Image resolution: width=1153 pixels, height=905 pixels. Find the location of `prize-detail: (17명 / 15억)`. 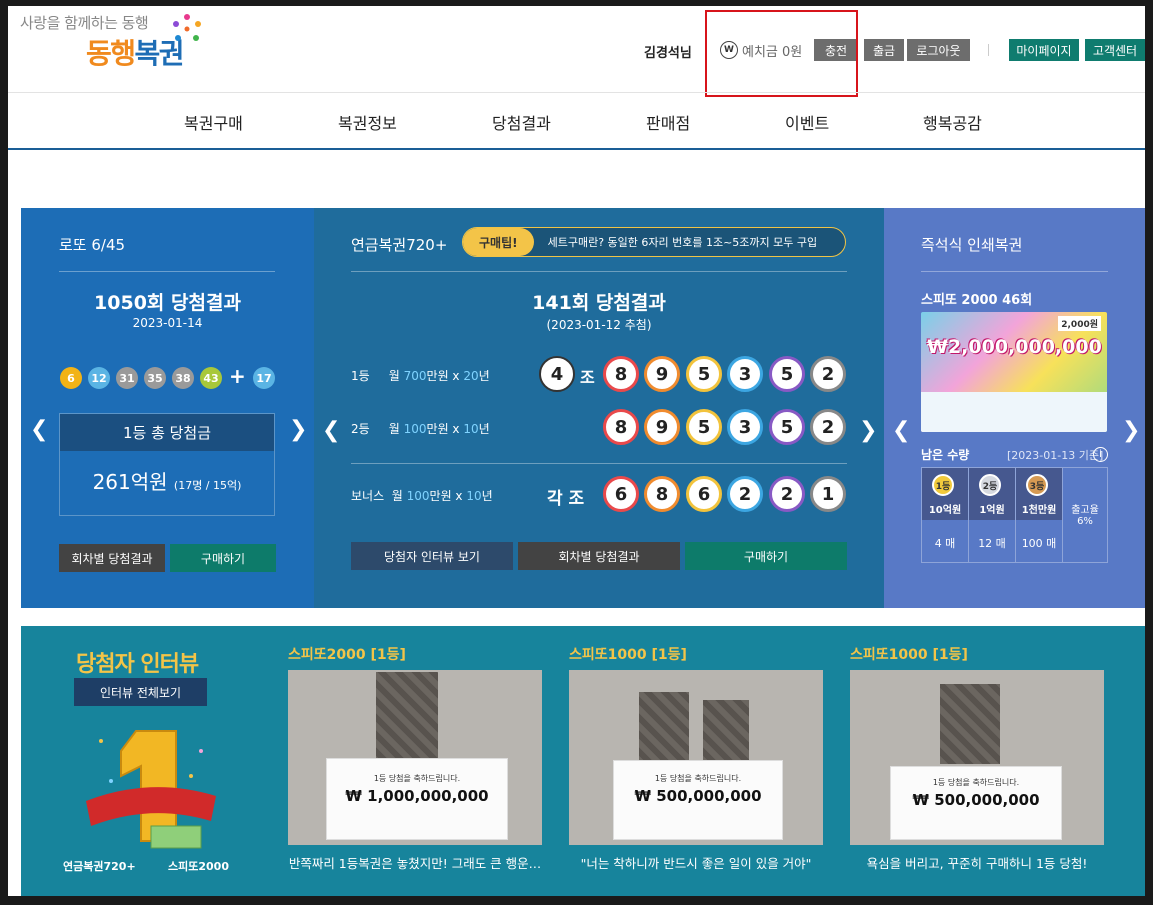

prize-detail: (17명 / 15억) is located at coordinates (207, 485).